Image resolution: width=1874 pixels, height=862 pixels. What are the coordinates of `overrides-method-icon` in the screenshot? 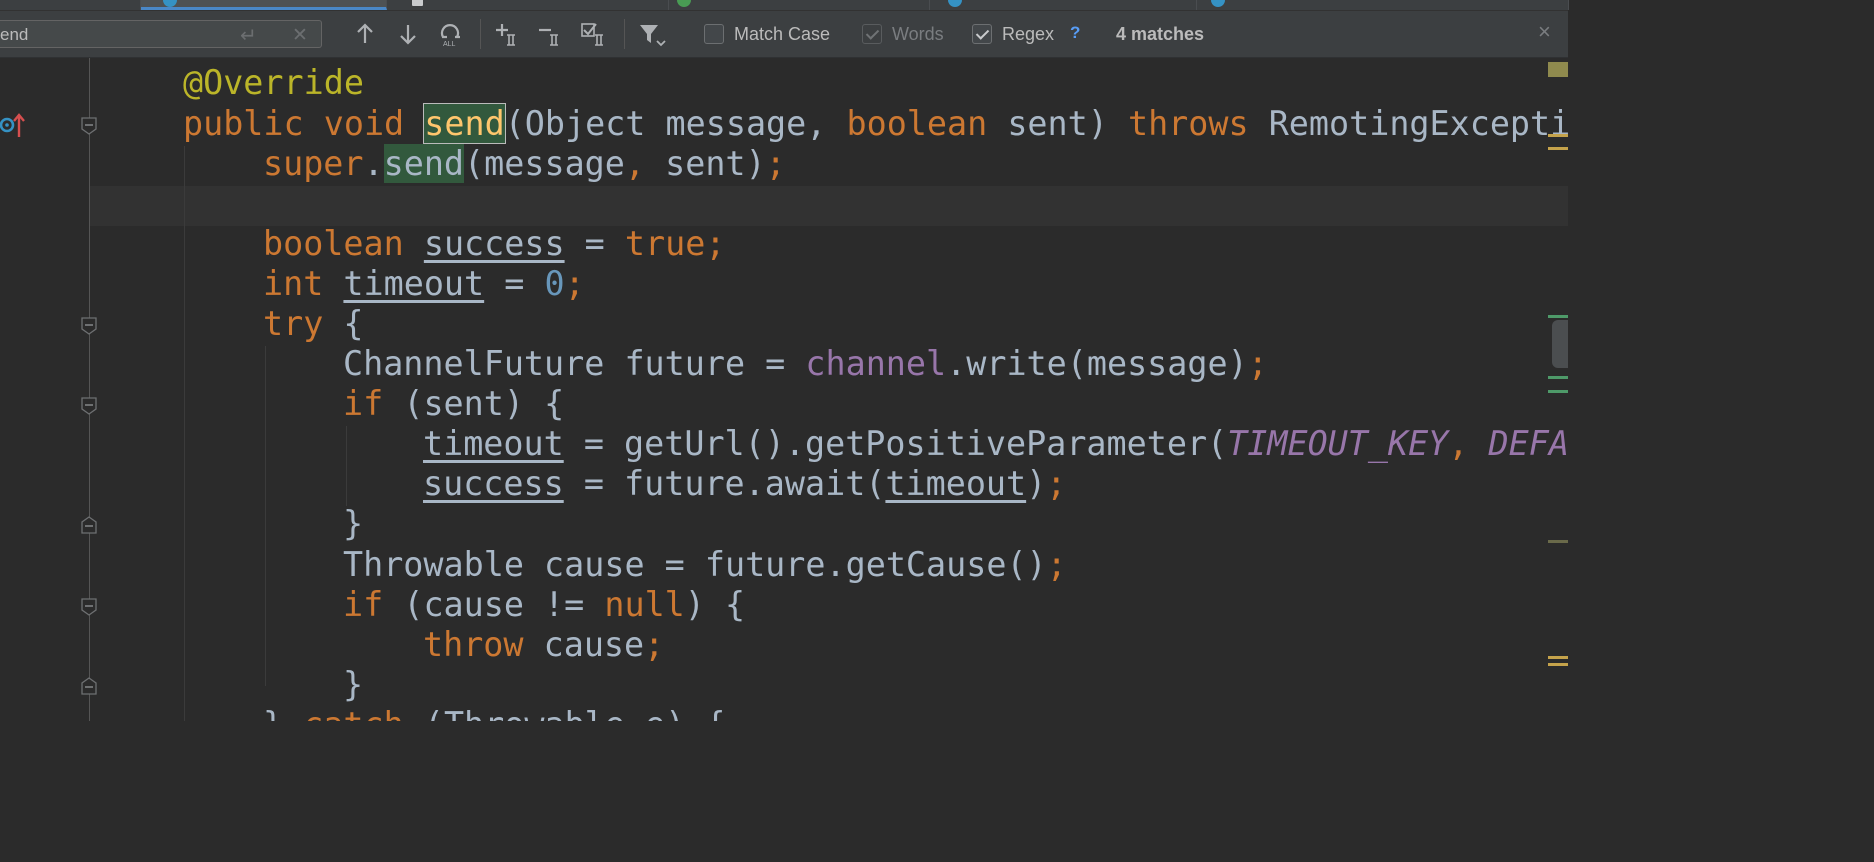 It's located at (15, 125).